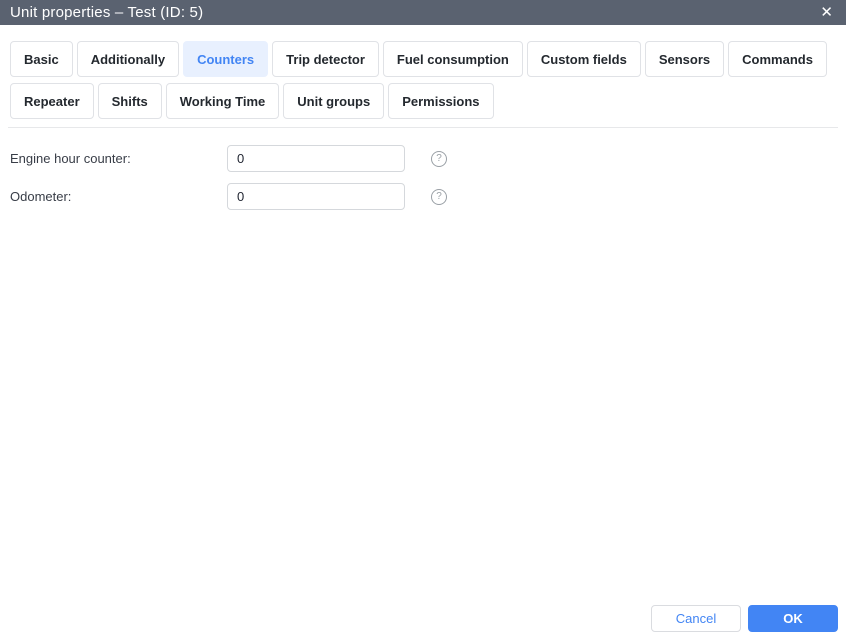 This screenshot has height=640, width=846. Describe the element at coordinates (441, 101) in the screenshot. I see `tab-permissions: Permissions` at that location.